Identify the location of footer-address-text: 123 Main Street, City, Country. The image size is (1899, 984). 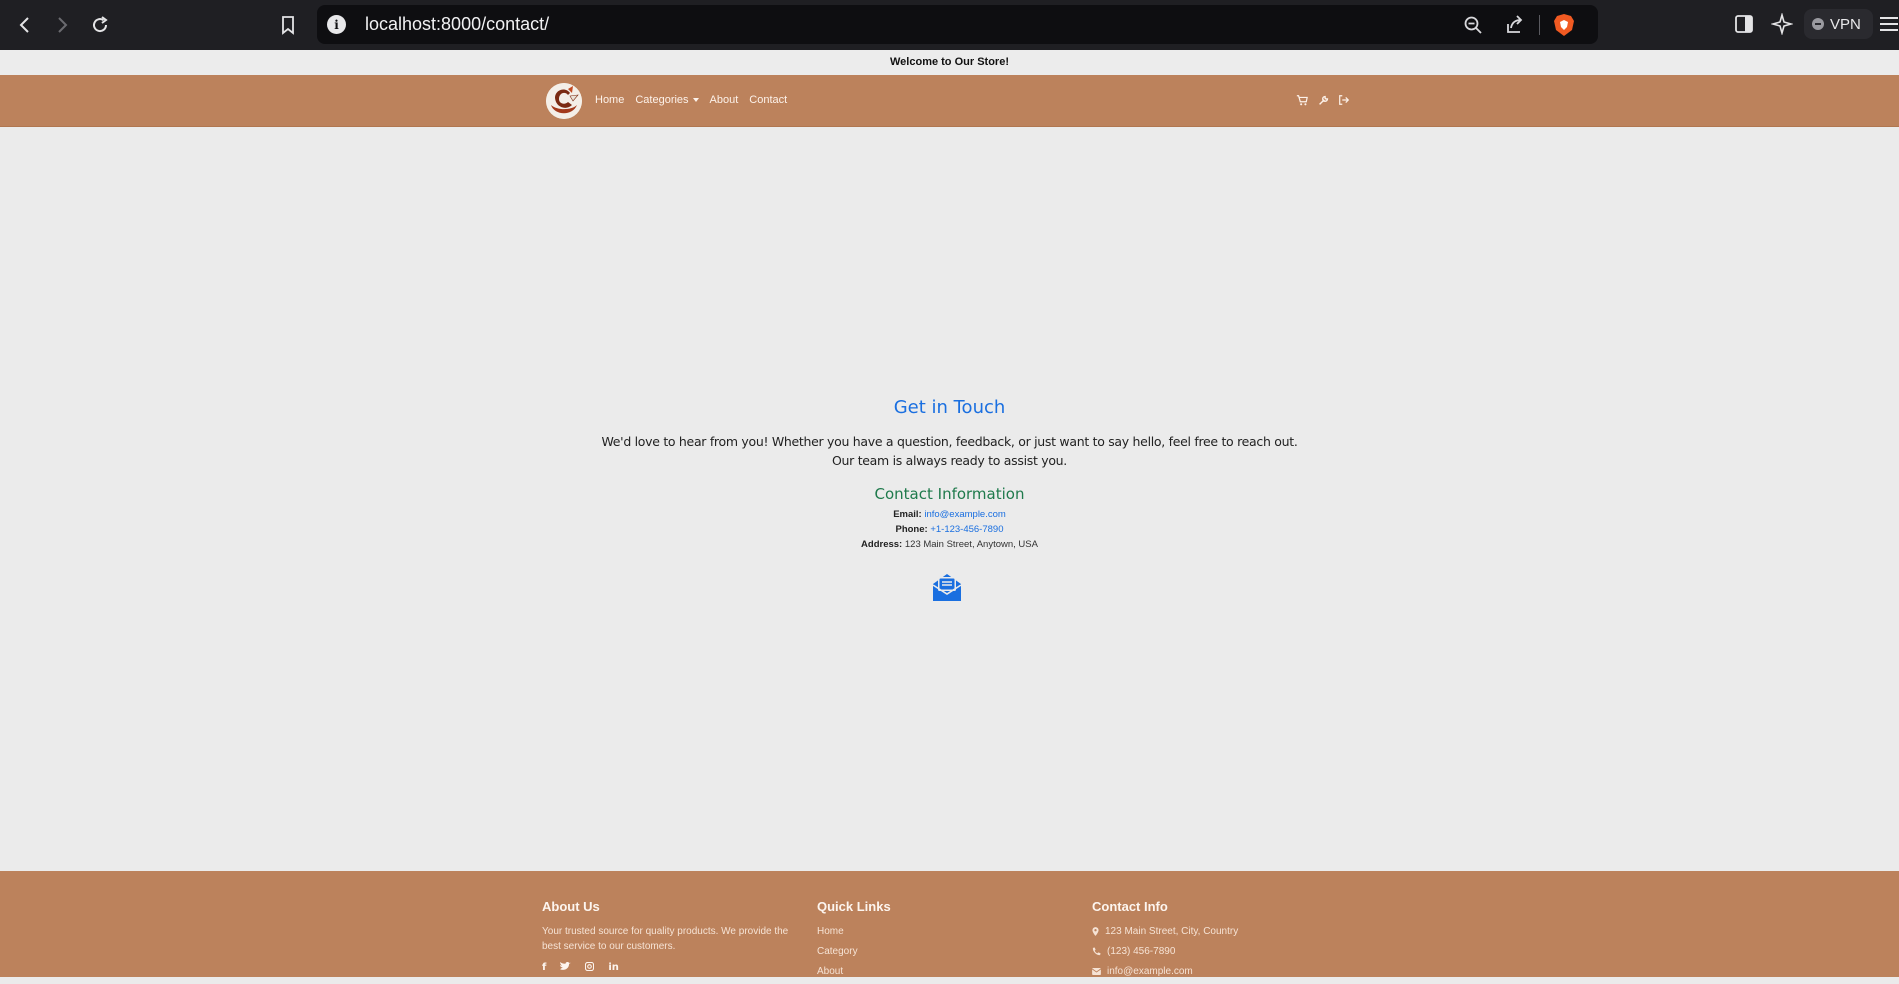
(1172, 931).